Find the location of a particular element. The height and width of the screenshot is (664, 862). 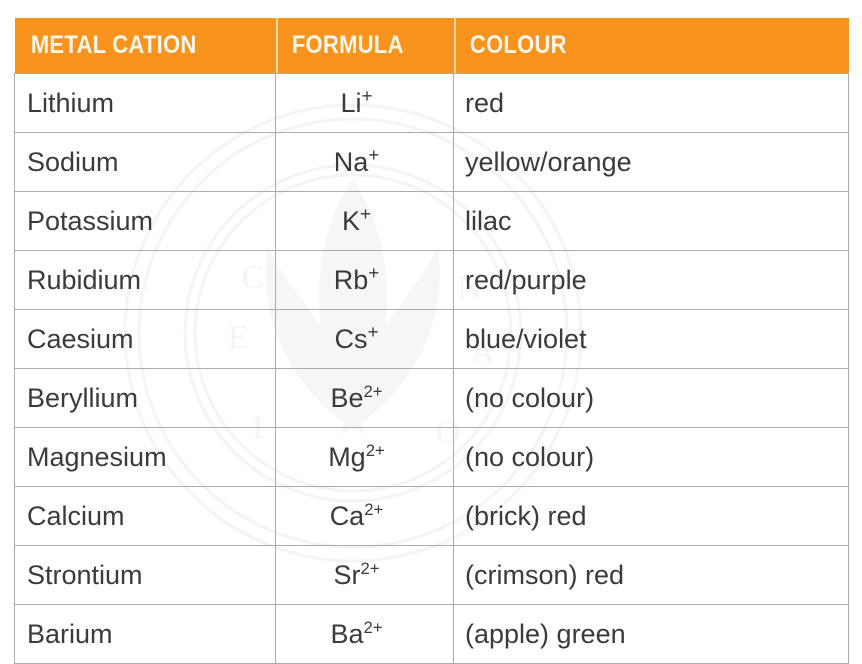

cell-formula: Li+ is located at coordinates (364, 103).